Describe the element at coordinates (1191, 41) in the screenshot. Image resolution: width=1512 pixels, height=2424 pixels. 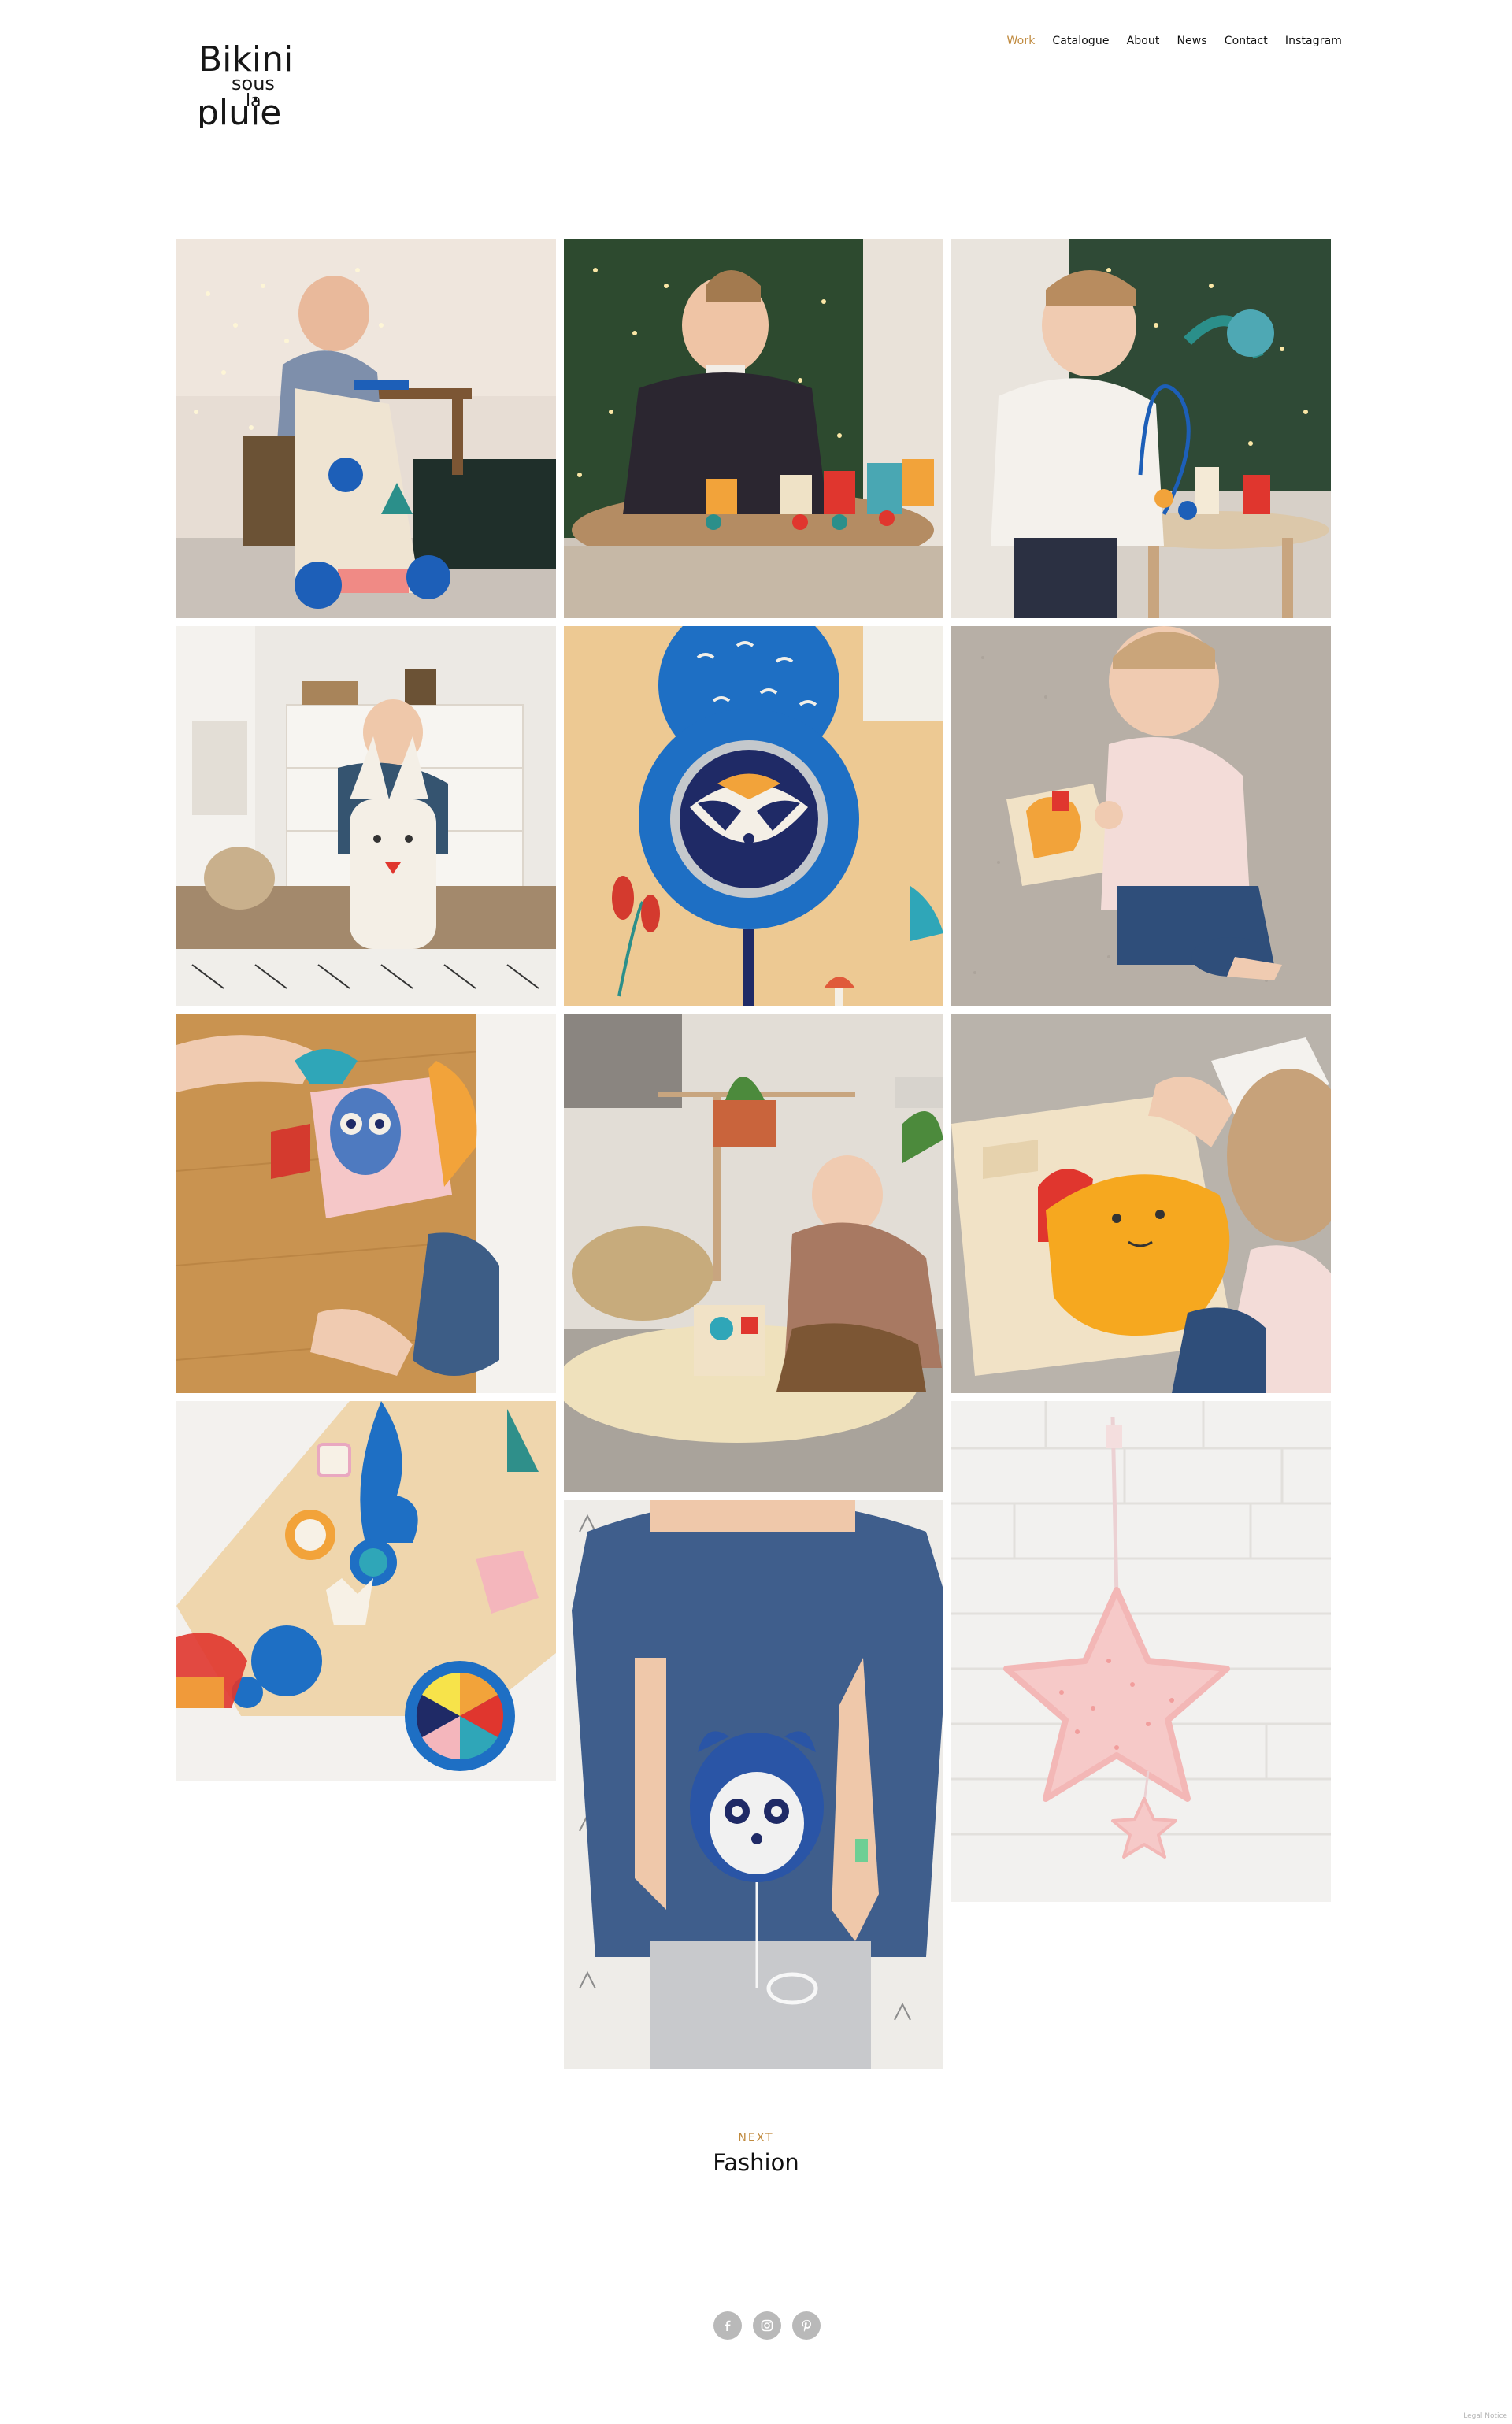
I see `nav-news: News` at that location.